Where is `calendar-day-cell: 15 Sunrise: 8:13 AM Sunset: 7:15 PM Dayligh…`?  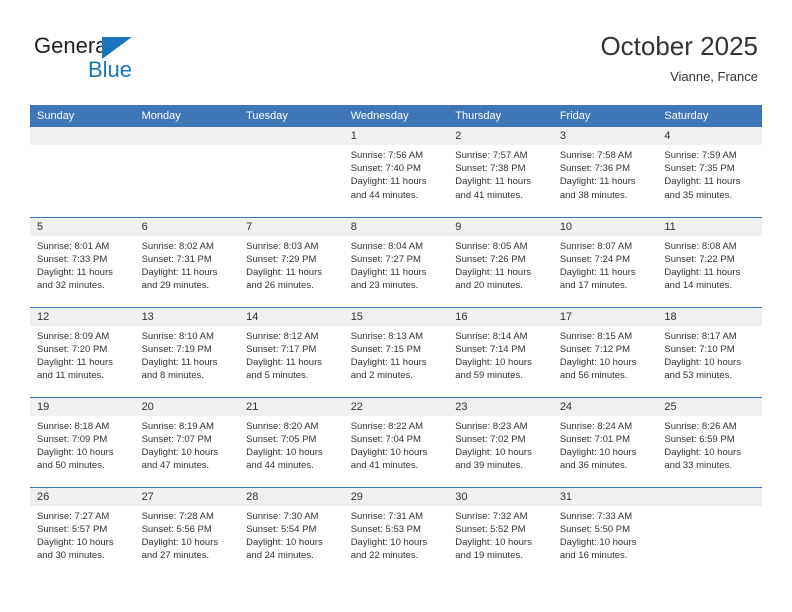
calendar-day-cell: 15 Sunrise: 8:13 AM Sunset: 7:15 PM Dayligh… is located at coordinates (396, 351).